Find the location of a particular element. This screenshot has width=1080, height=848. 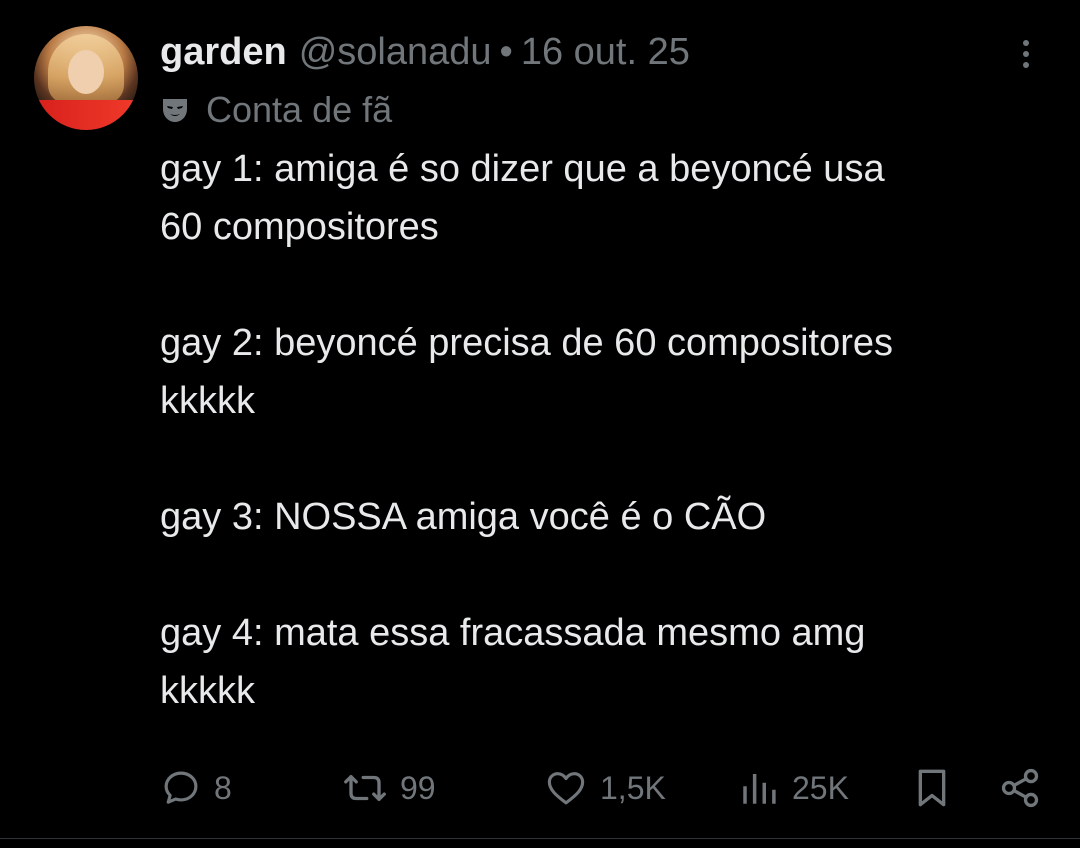

heart-icon is located at coordinates (566, 788).